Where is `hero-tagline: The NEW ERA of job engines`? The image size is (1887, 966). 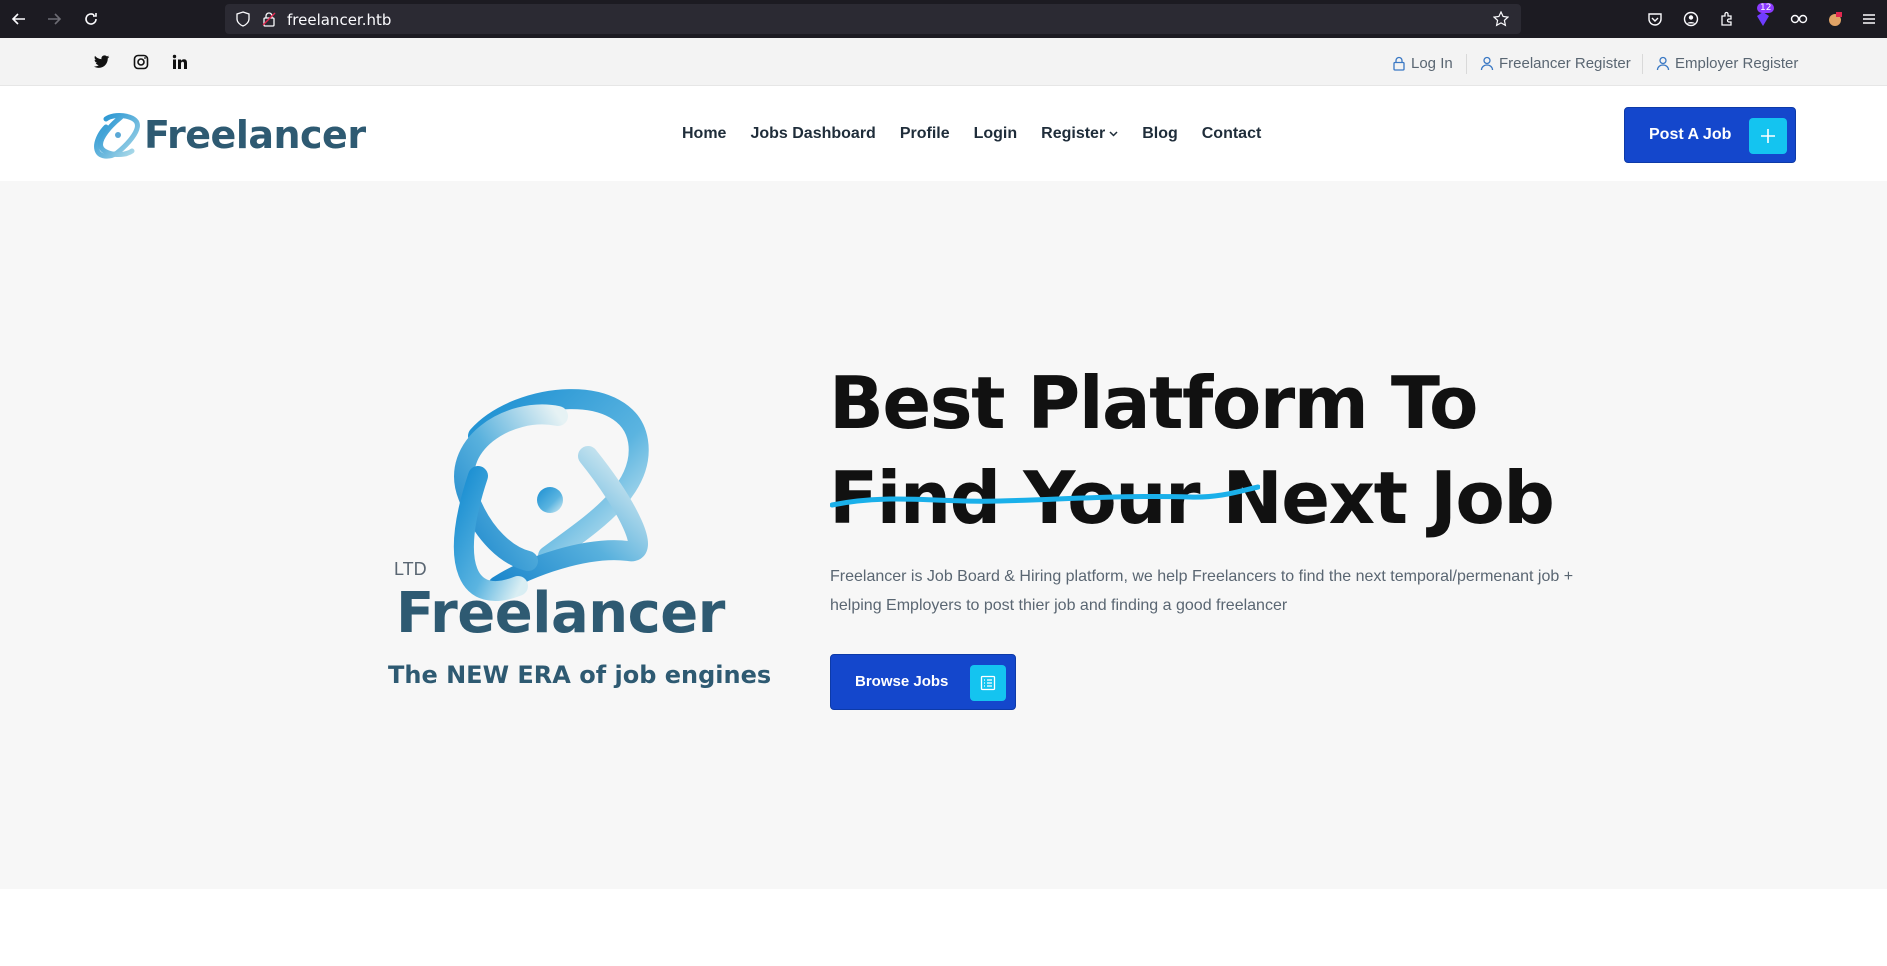
hero-tagline: The NEW ERA of job engines is located at coordinates (580, 675).